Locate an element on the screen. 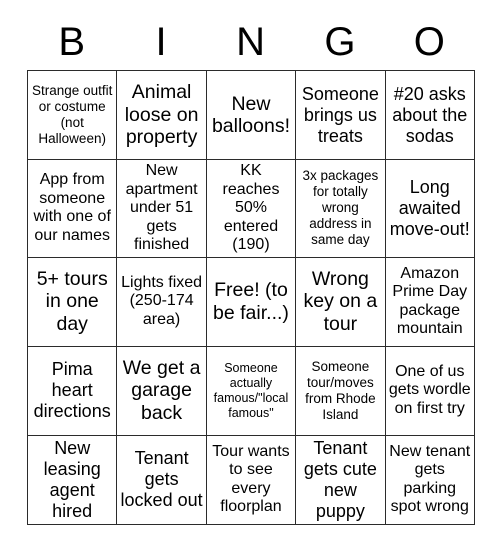 This screenshot has width=500, height=544. bingo-cell-label: Wrong key on a tour is located at coordinates (340, 301).